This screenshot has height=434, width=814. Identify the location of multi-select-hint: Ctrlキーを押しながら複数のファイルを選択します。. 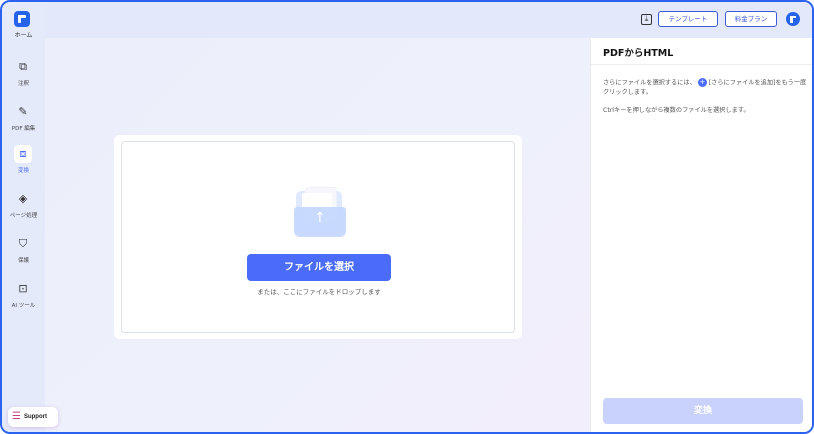
(676, 110).